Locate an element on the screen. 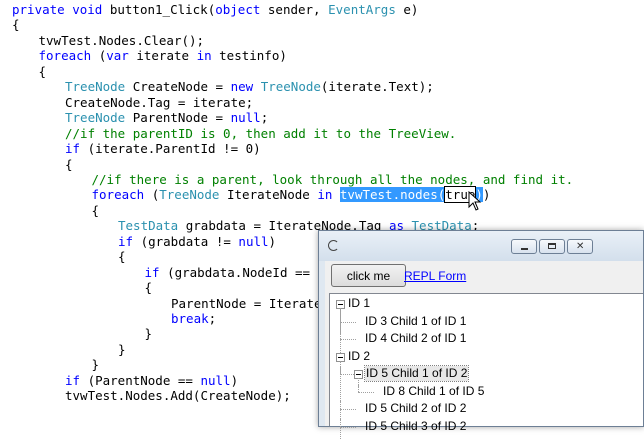 This screenshot has width=644, height=439. code-token: e) is located at coordinates (407, 9).